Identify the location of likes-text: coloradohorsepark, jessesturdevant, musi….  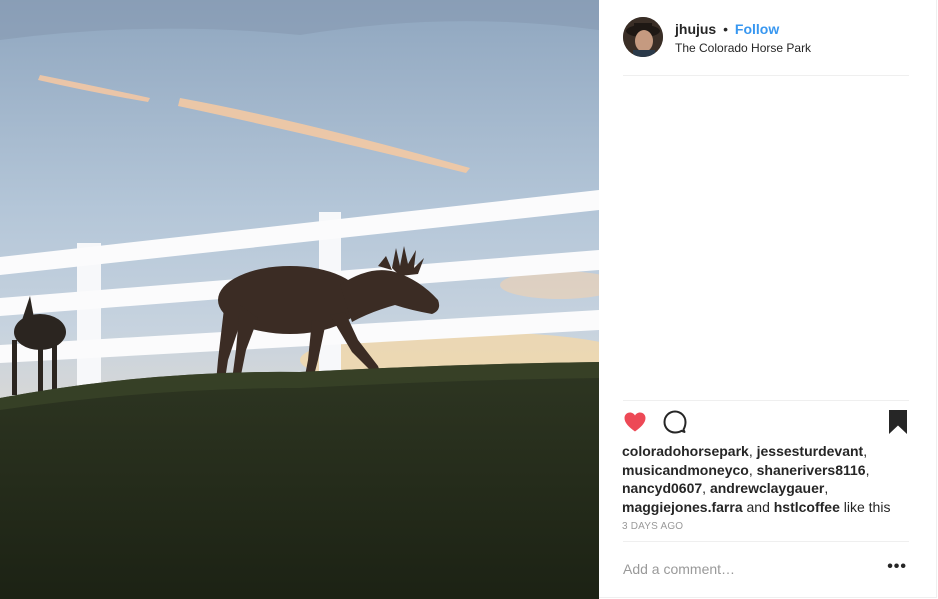
(767, 479).